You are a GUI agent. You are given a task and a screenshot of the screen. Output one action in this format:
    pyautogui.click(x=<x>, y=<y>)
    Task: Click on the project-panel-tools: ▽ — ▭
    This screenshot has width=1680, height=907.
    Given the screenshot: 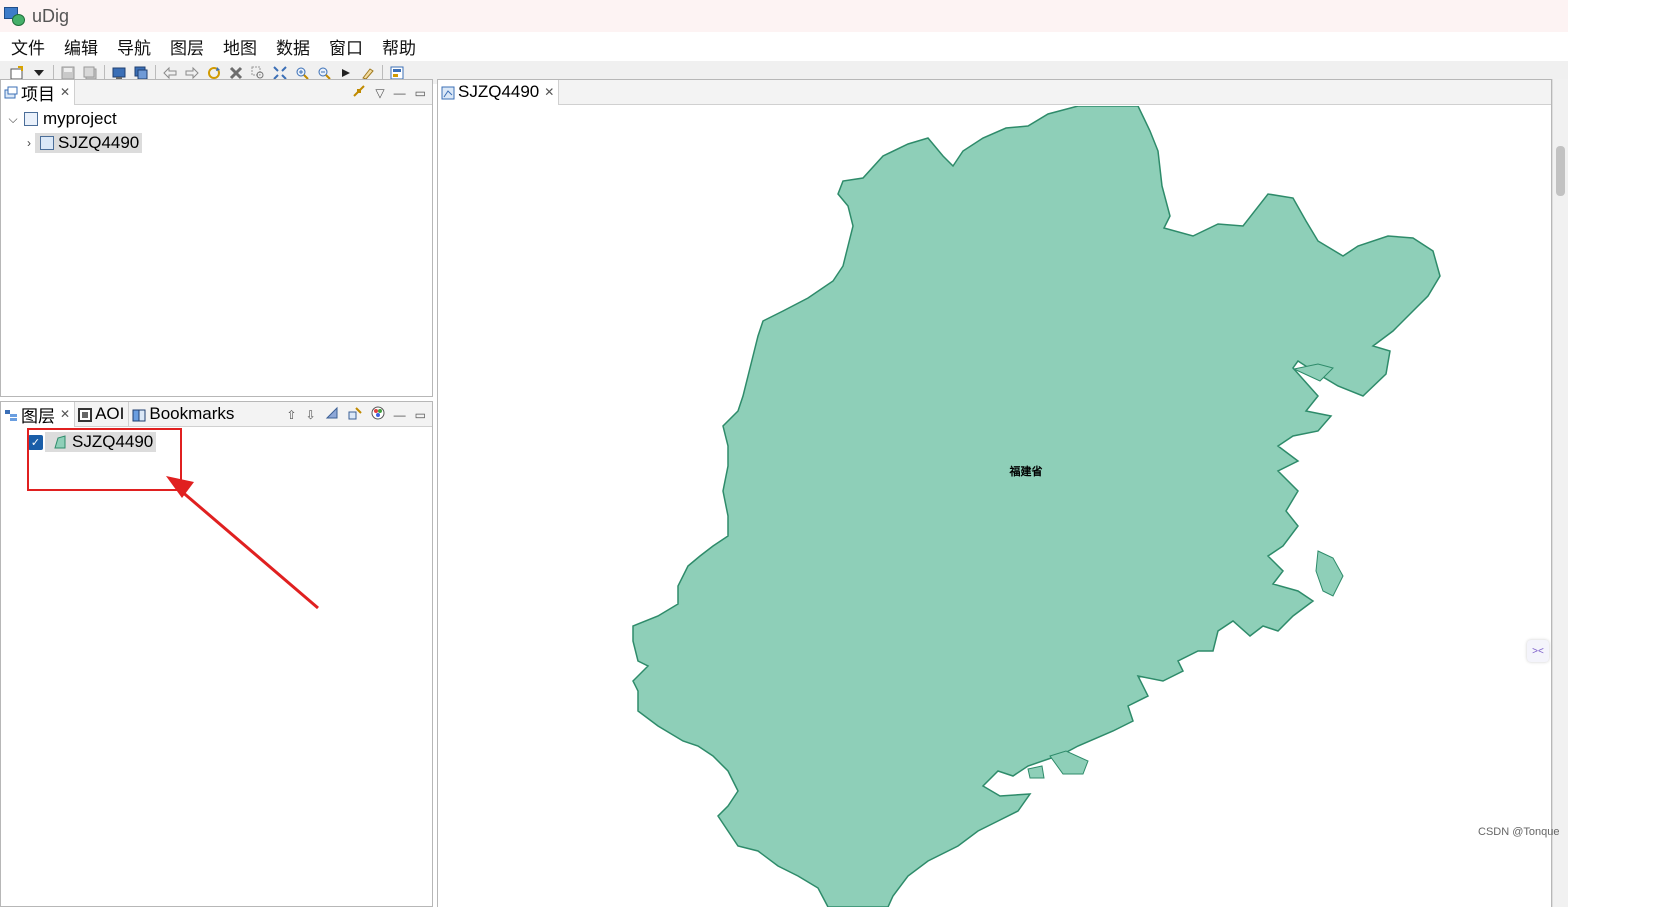 What is the action you would take?
    pyautogui.click(x=384, y=92)
    